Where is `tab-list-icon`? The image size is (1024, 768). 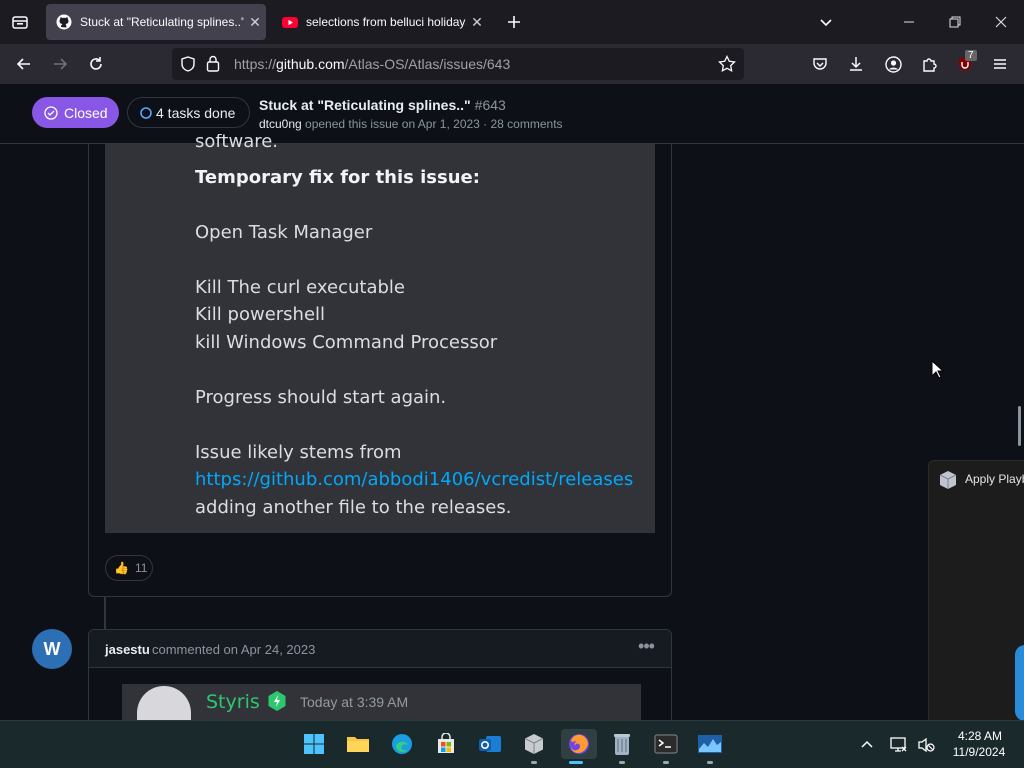
tab-list-icon is located at coordinates (20, 22).